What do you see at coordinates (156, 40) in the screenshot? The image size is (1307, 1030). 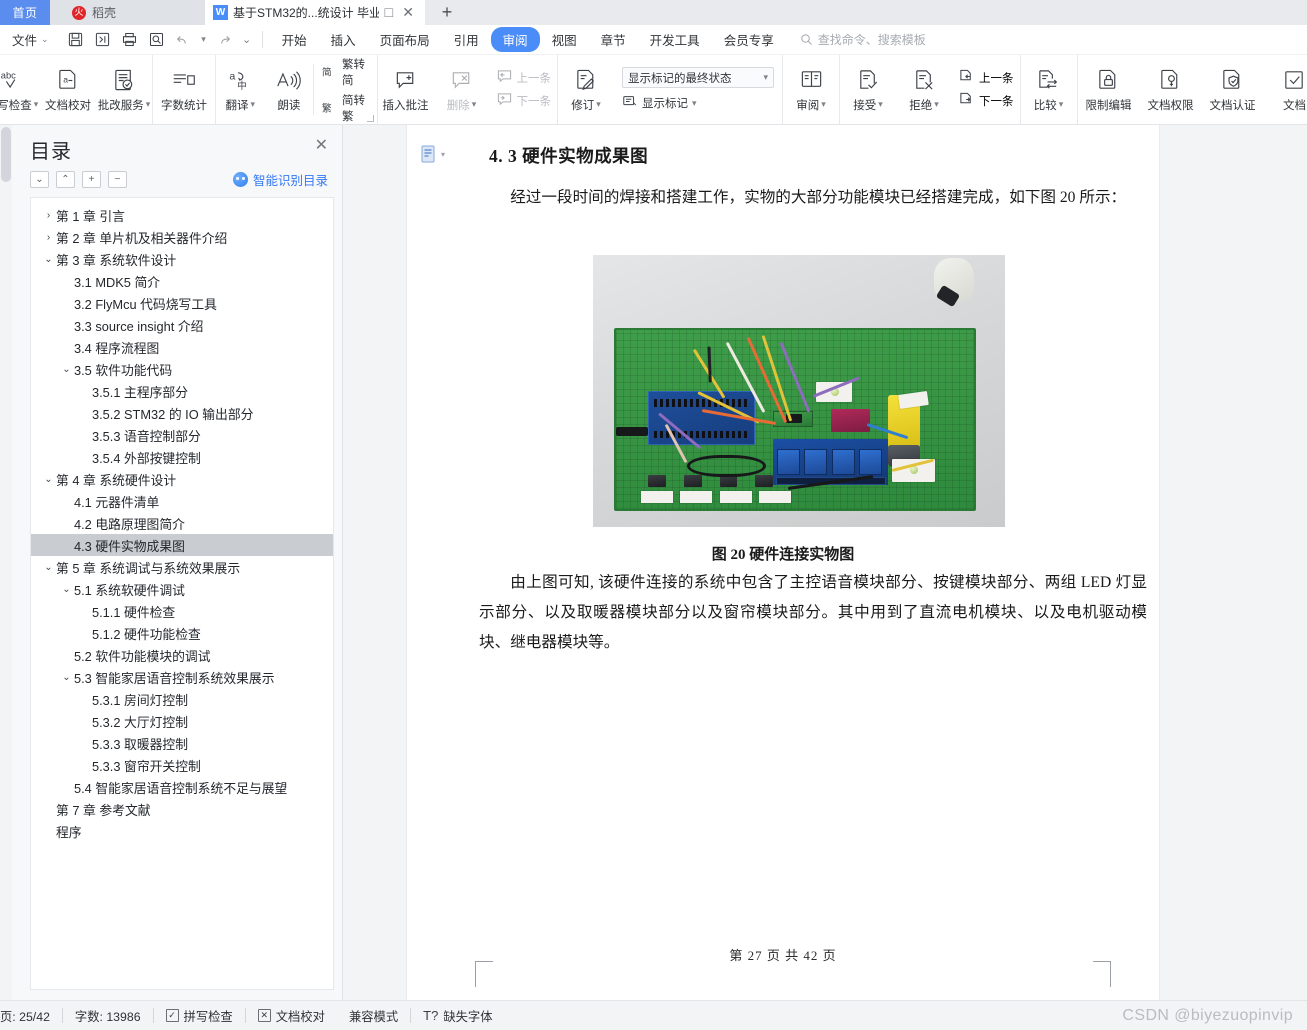 I see `print-preview-icon` at bounding box center [156, 40].